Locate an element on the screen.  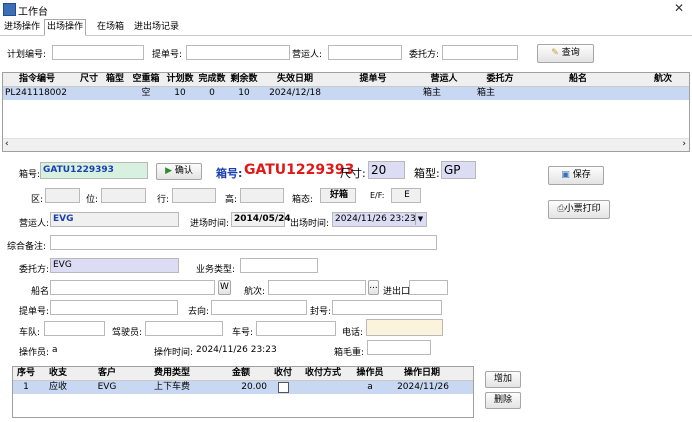
paid-checkbox is located at coordinates (283, 387).